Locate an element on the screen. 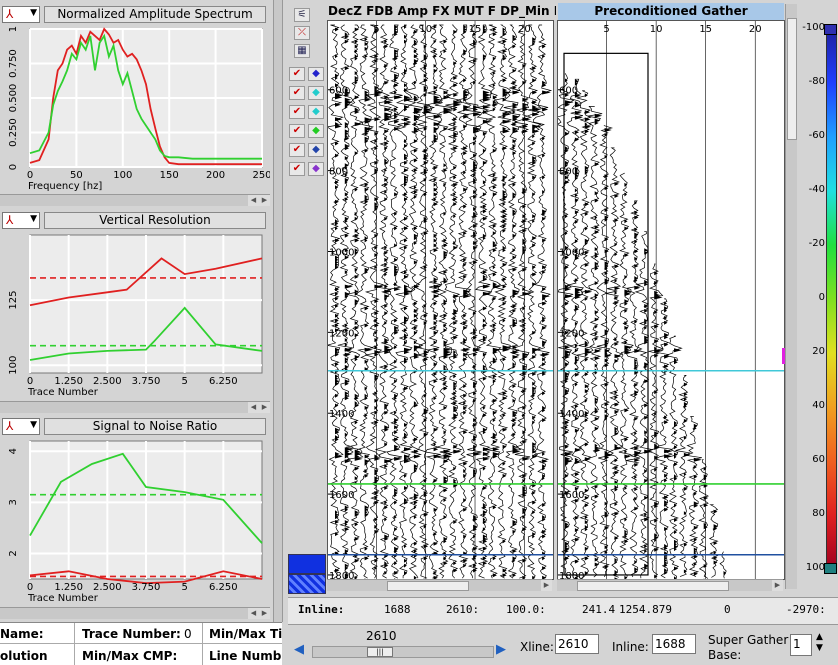 This screenshot has width=838, height=665. x-tick-label: 0 is located at coordinates (30, 587).